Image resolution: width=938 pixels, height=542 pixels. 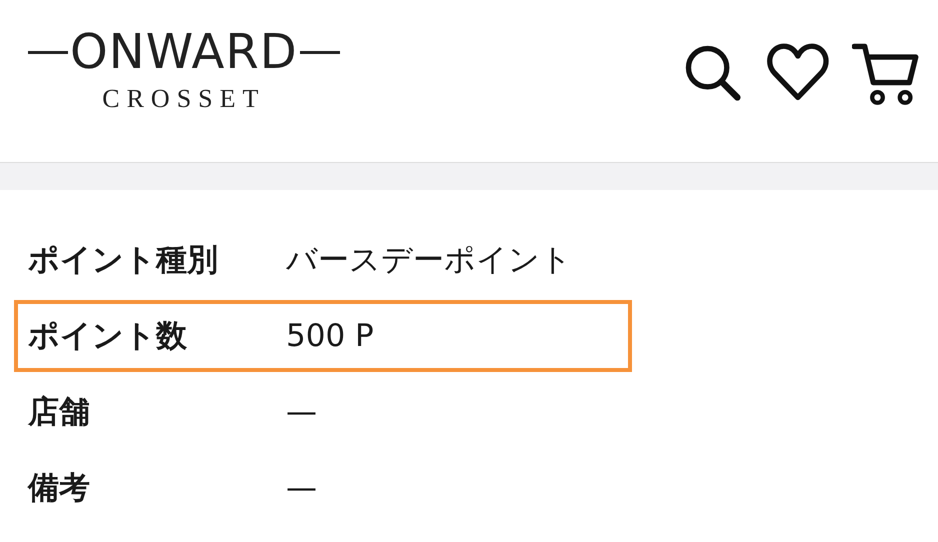 I want to click on field-label: 店舗, so click(x=59, y=412).